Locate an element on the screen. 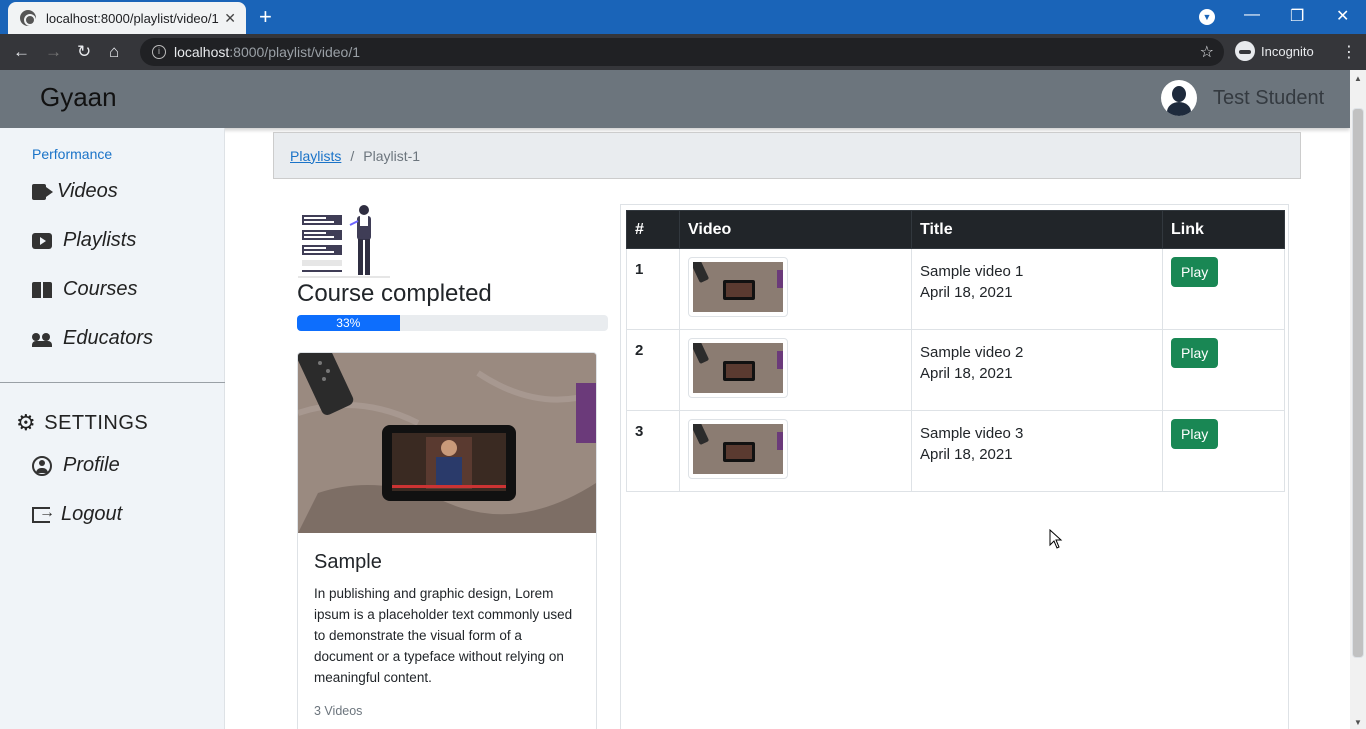 This screenshot has width=1366, height=729. progress-fill: 33% is located at coordinates (348, 323).